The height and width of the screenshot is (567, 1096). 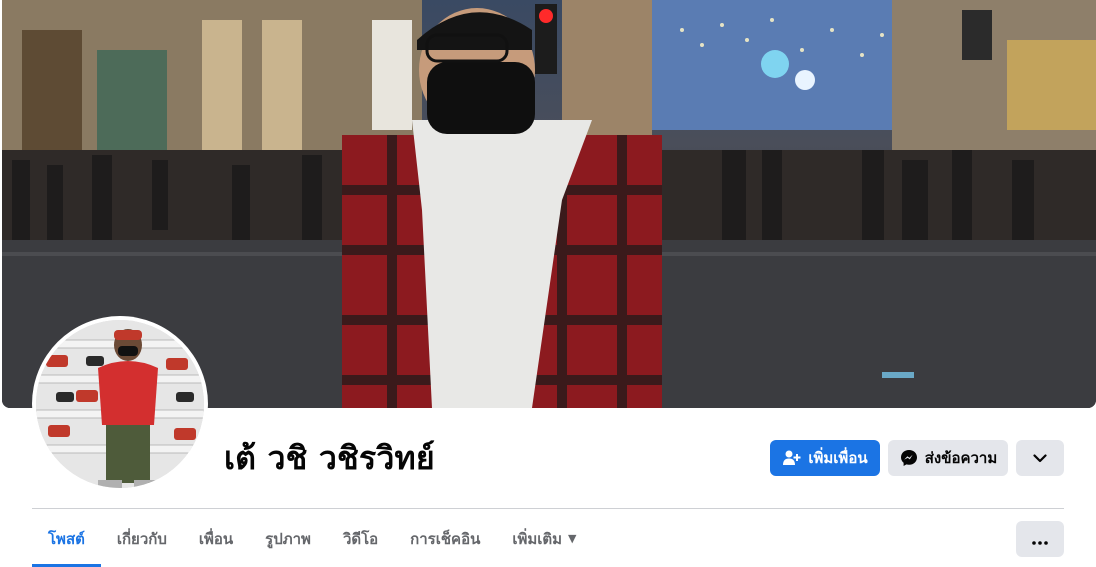 What do you see at coordinates (961, 458) in the screenshot?
I see `message-label: ส่งข้อความ` at bounding box center [961, 458].